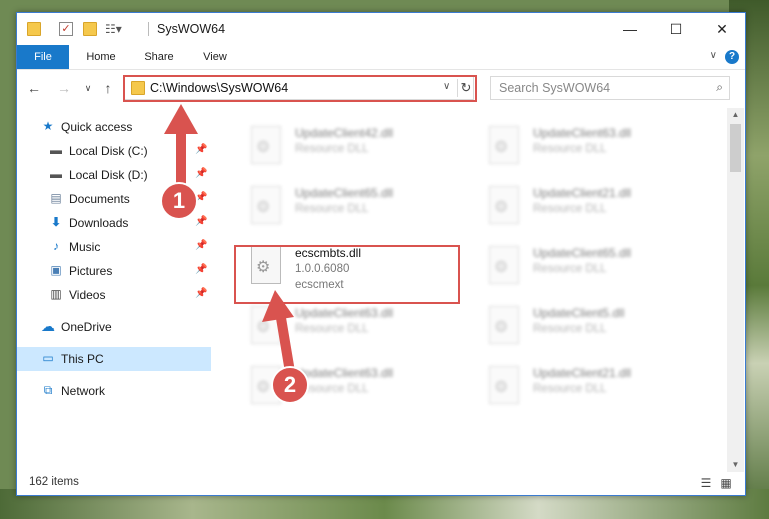 Image resolution: width=769 pixels, height=519 pixels. Describe the element at coordinates (64, 88) in the screenshot. I see `forward-arrow-icon: →` at that location.